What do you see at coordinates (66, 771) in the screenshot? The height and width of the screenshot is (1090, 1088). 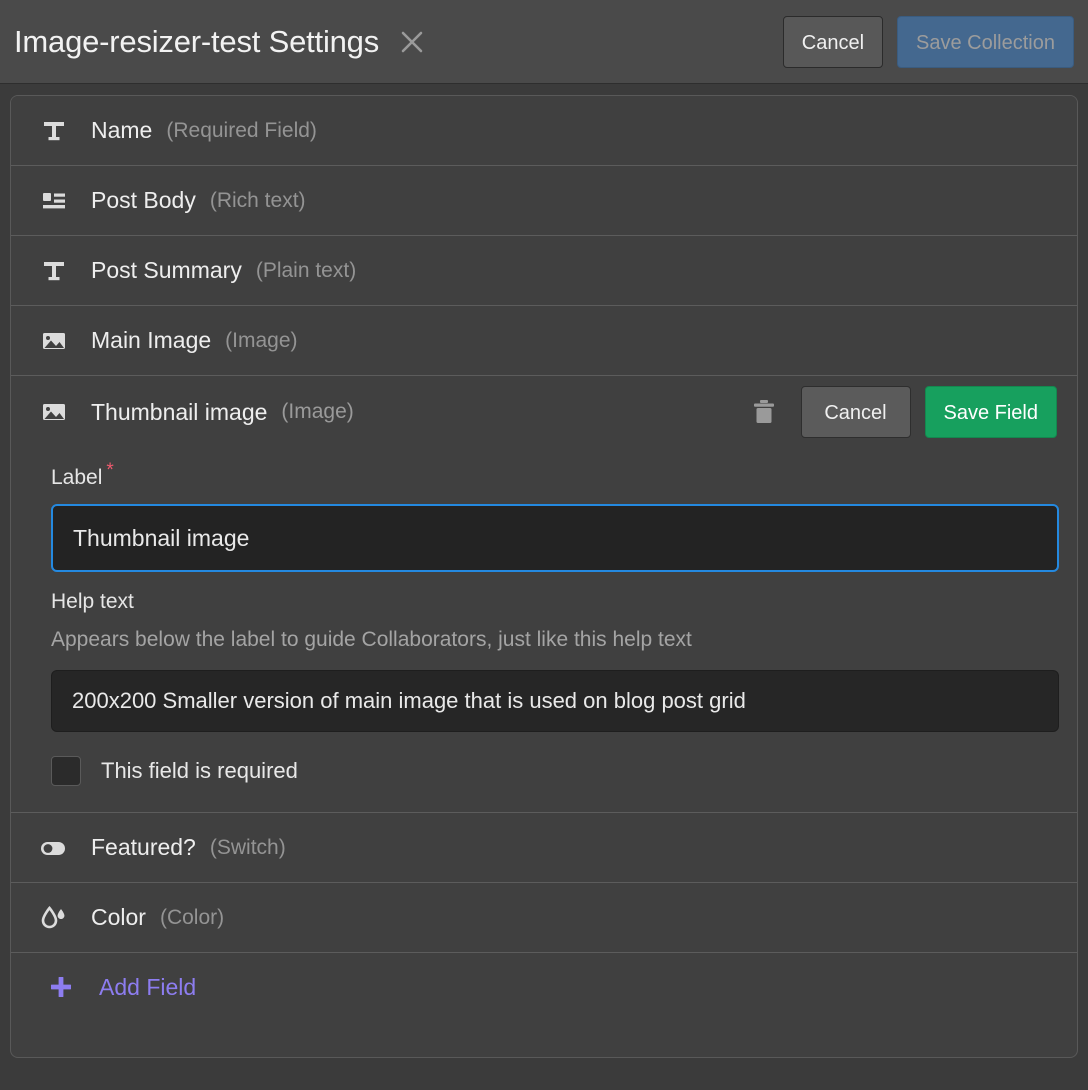 I see `required-checkbox` at bounding box center [66, 771].